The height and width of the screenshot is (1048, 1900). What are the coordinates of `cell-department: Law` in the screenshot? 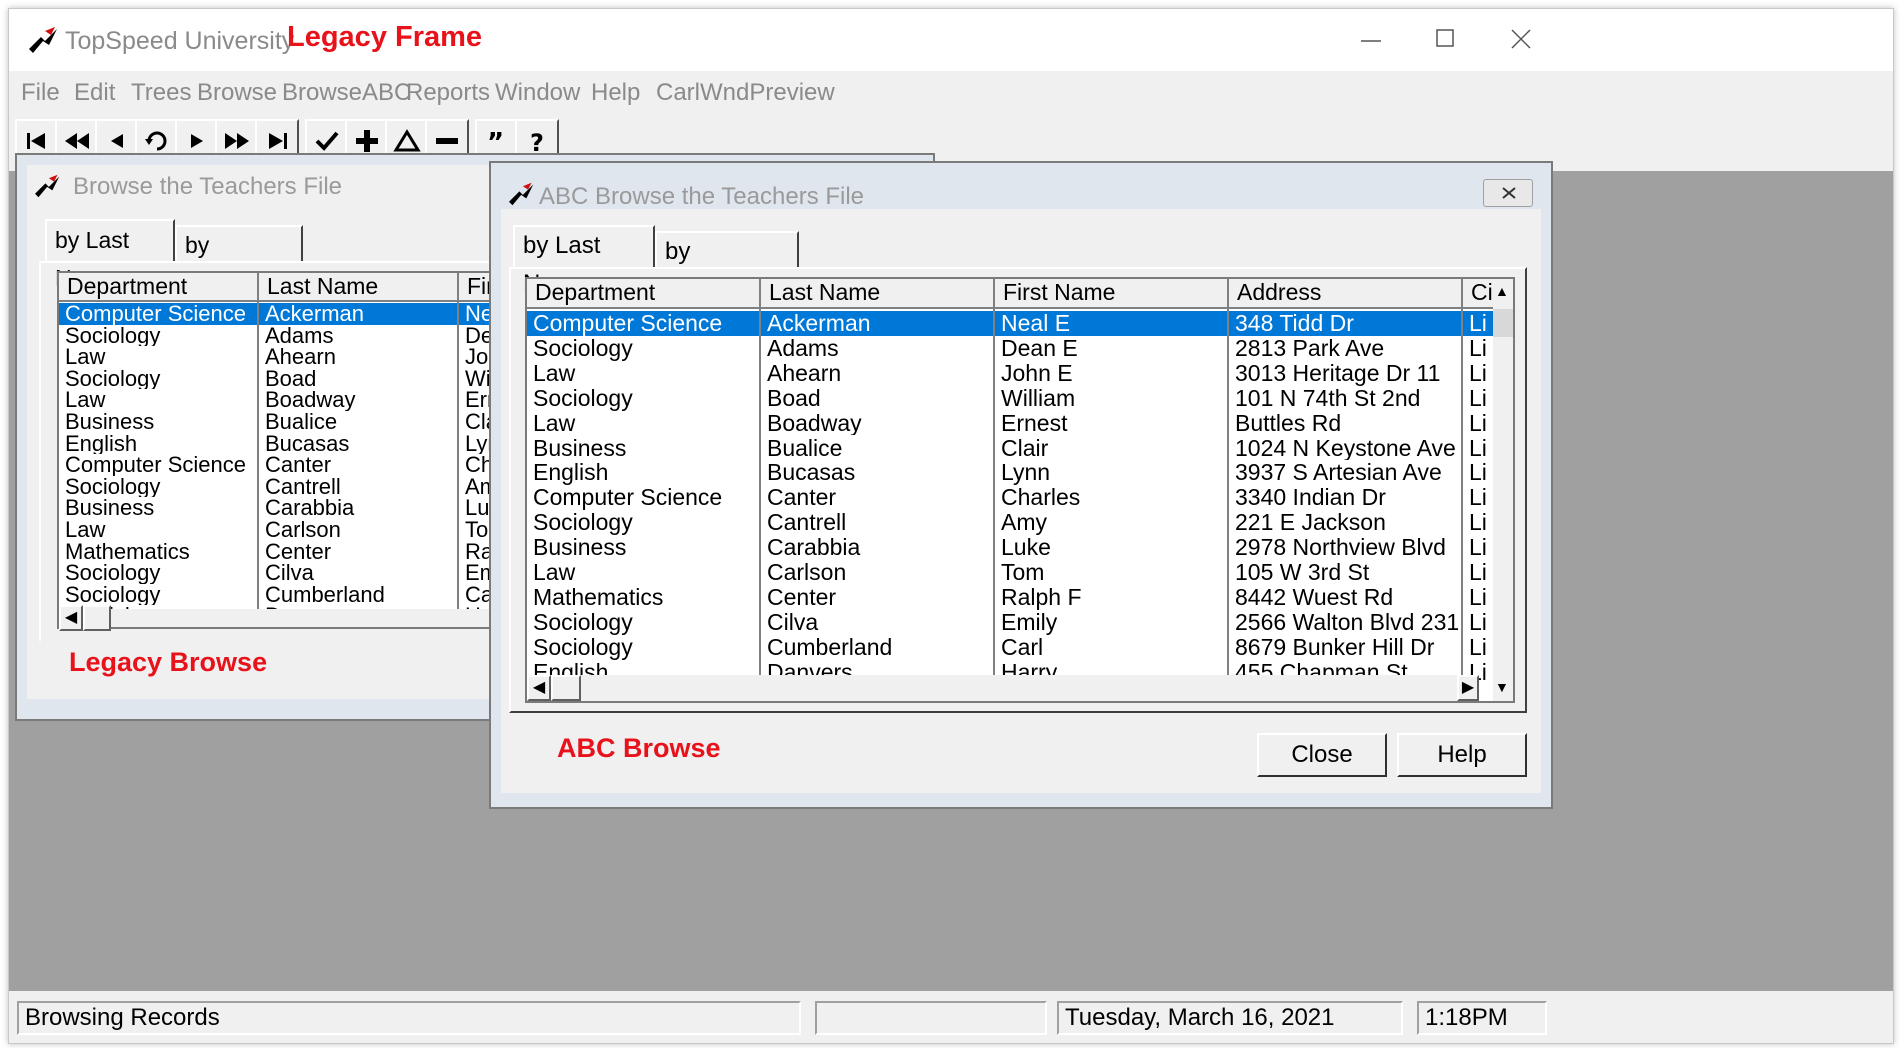 It's located at (554, 423).